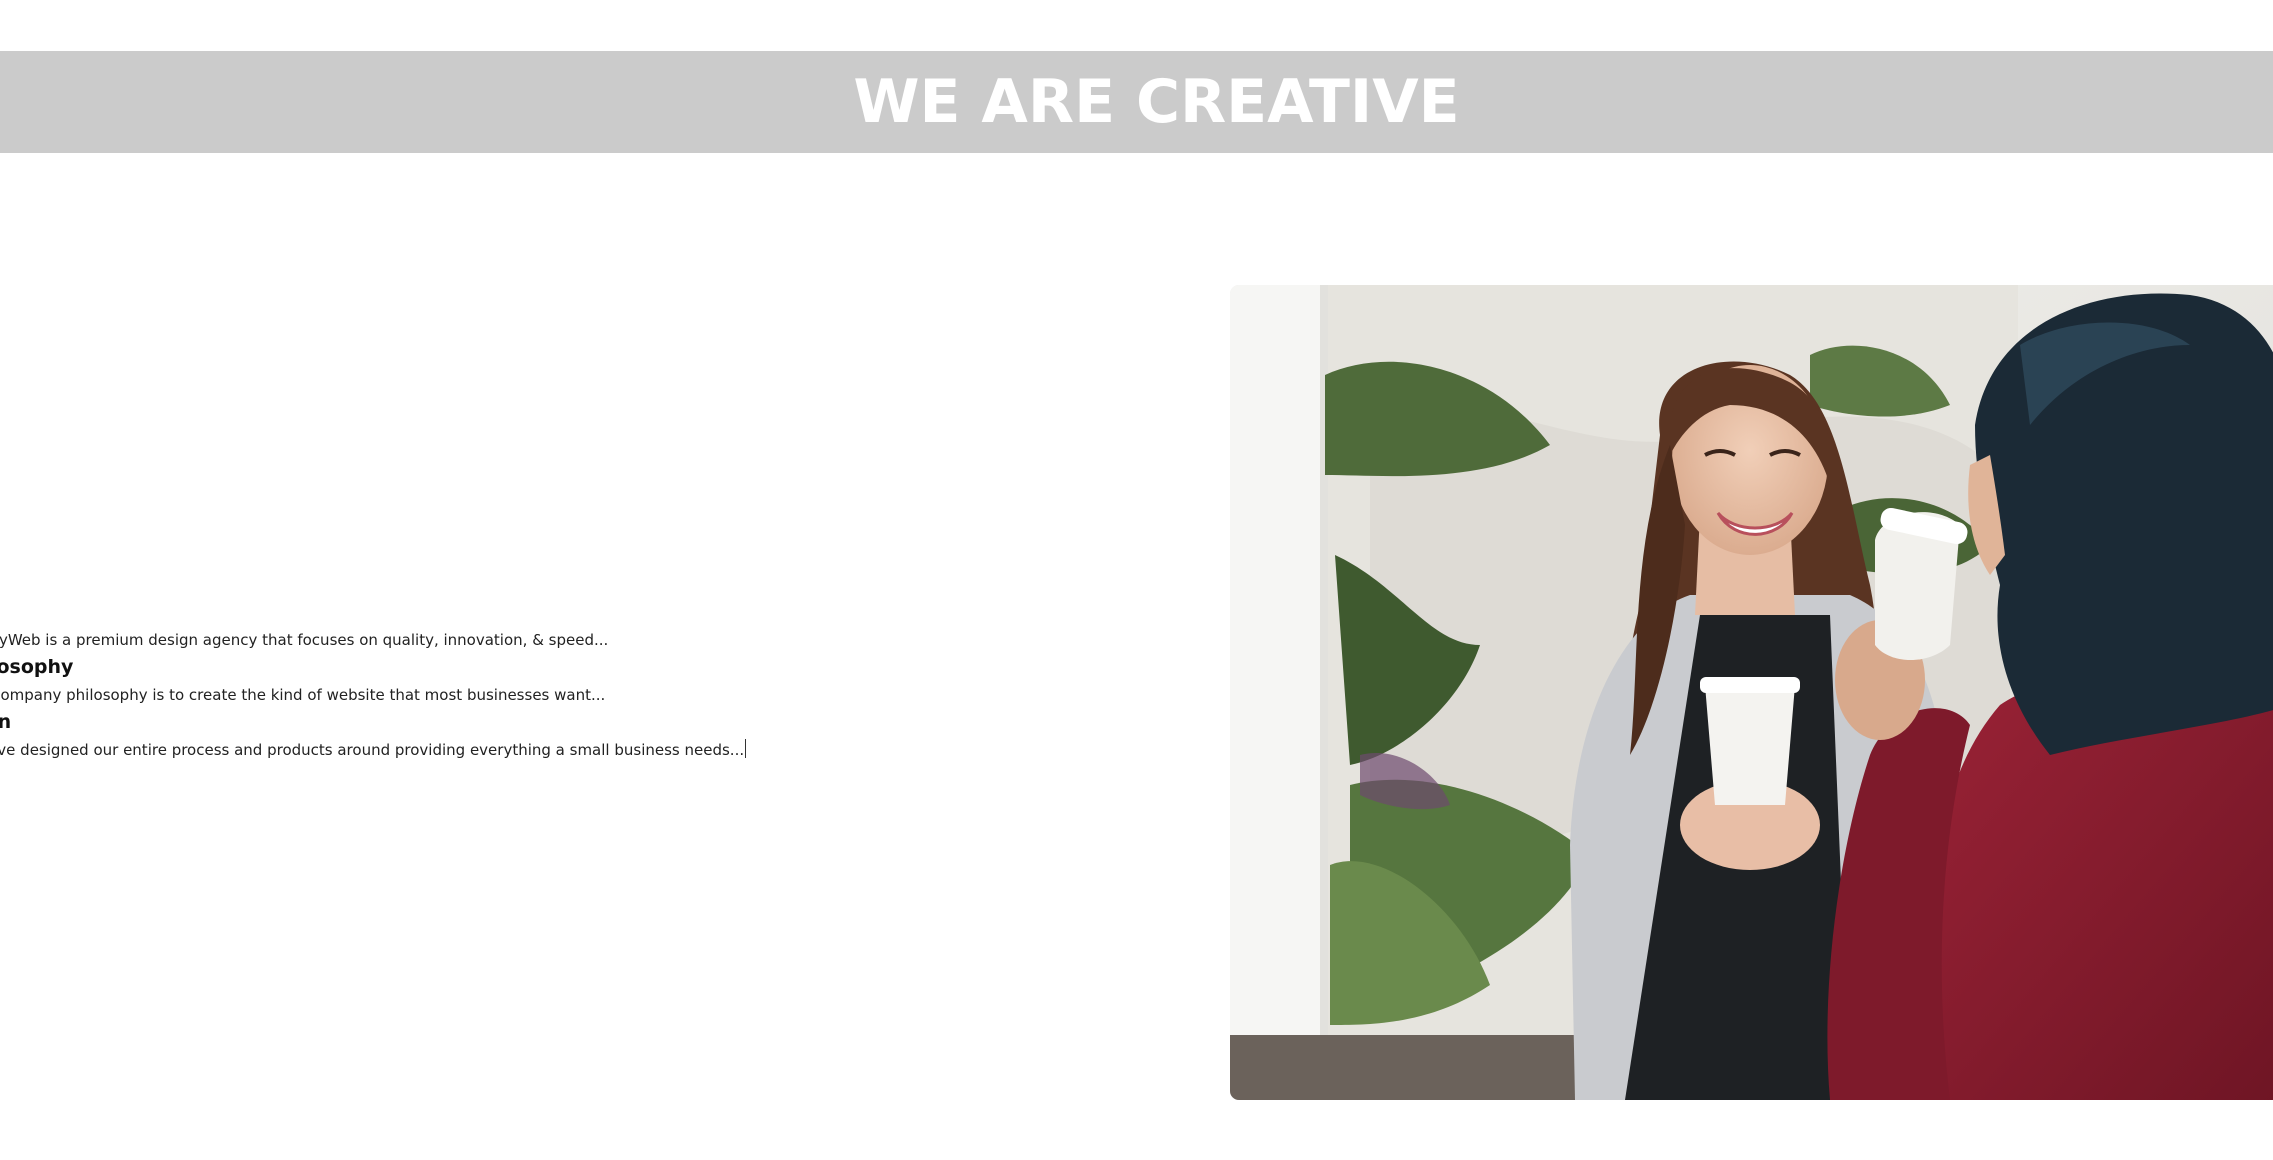  What do you see at coordinates (37, 667) in the screenshot?
I see `philosophy-heading: Philosophy` at bounding box center [37, 667].